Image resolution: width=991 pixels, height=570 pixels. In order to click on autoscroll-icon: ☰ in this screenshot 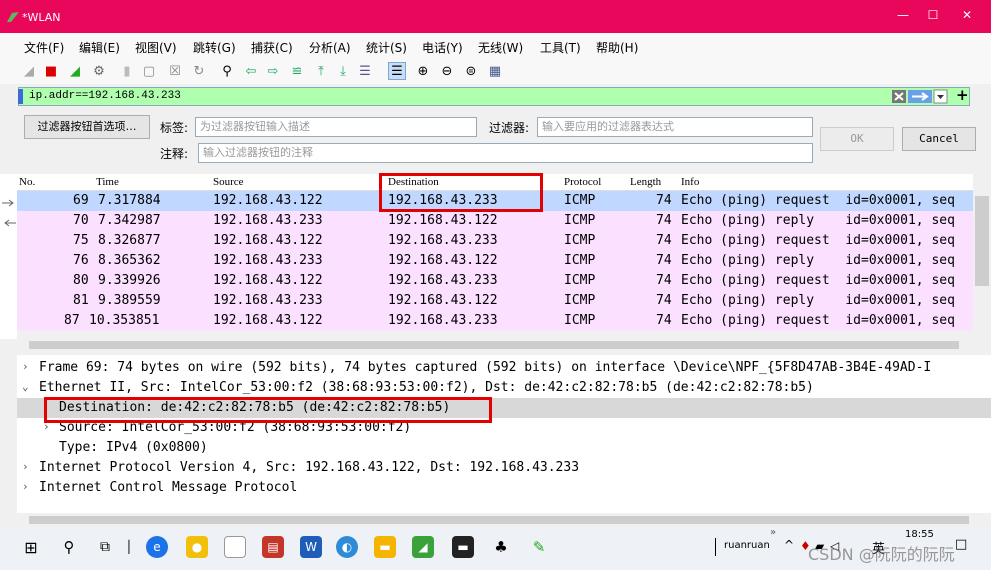, I will do `click(365, 71)`.